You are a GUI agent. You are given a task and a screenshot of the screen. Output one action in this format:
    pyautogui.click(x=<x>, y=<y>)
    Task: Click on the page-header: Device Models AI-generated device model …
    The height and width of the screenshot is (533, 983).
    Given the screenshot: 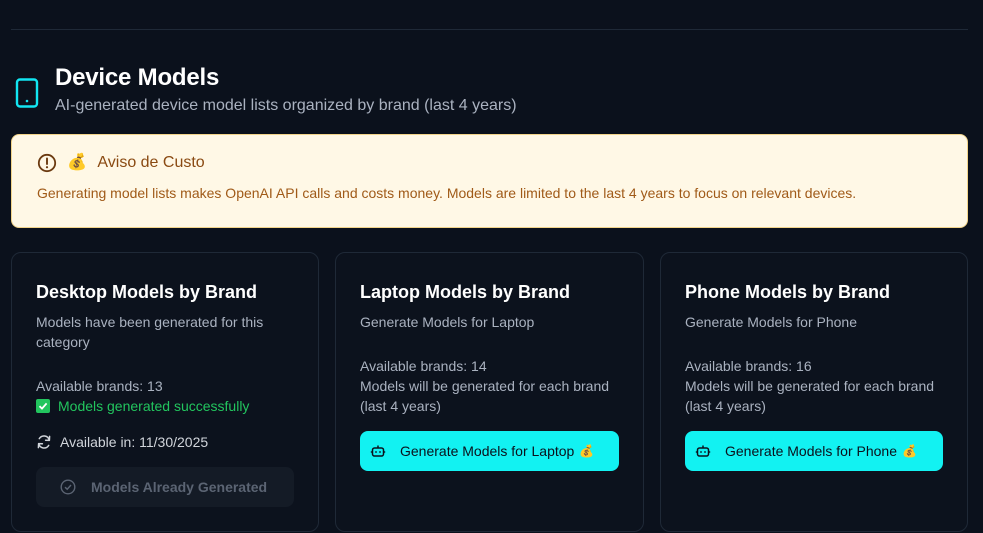 What is the action you would take?
    pyautogui.click(x=265, y=90)
    